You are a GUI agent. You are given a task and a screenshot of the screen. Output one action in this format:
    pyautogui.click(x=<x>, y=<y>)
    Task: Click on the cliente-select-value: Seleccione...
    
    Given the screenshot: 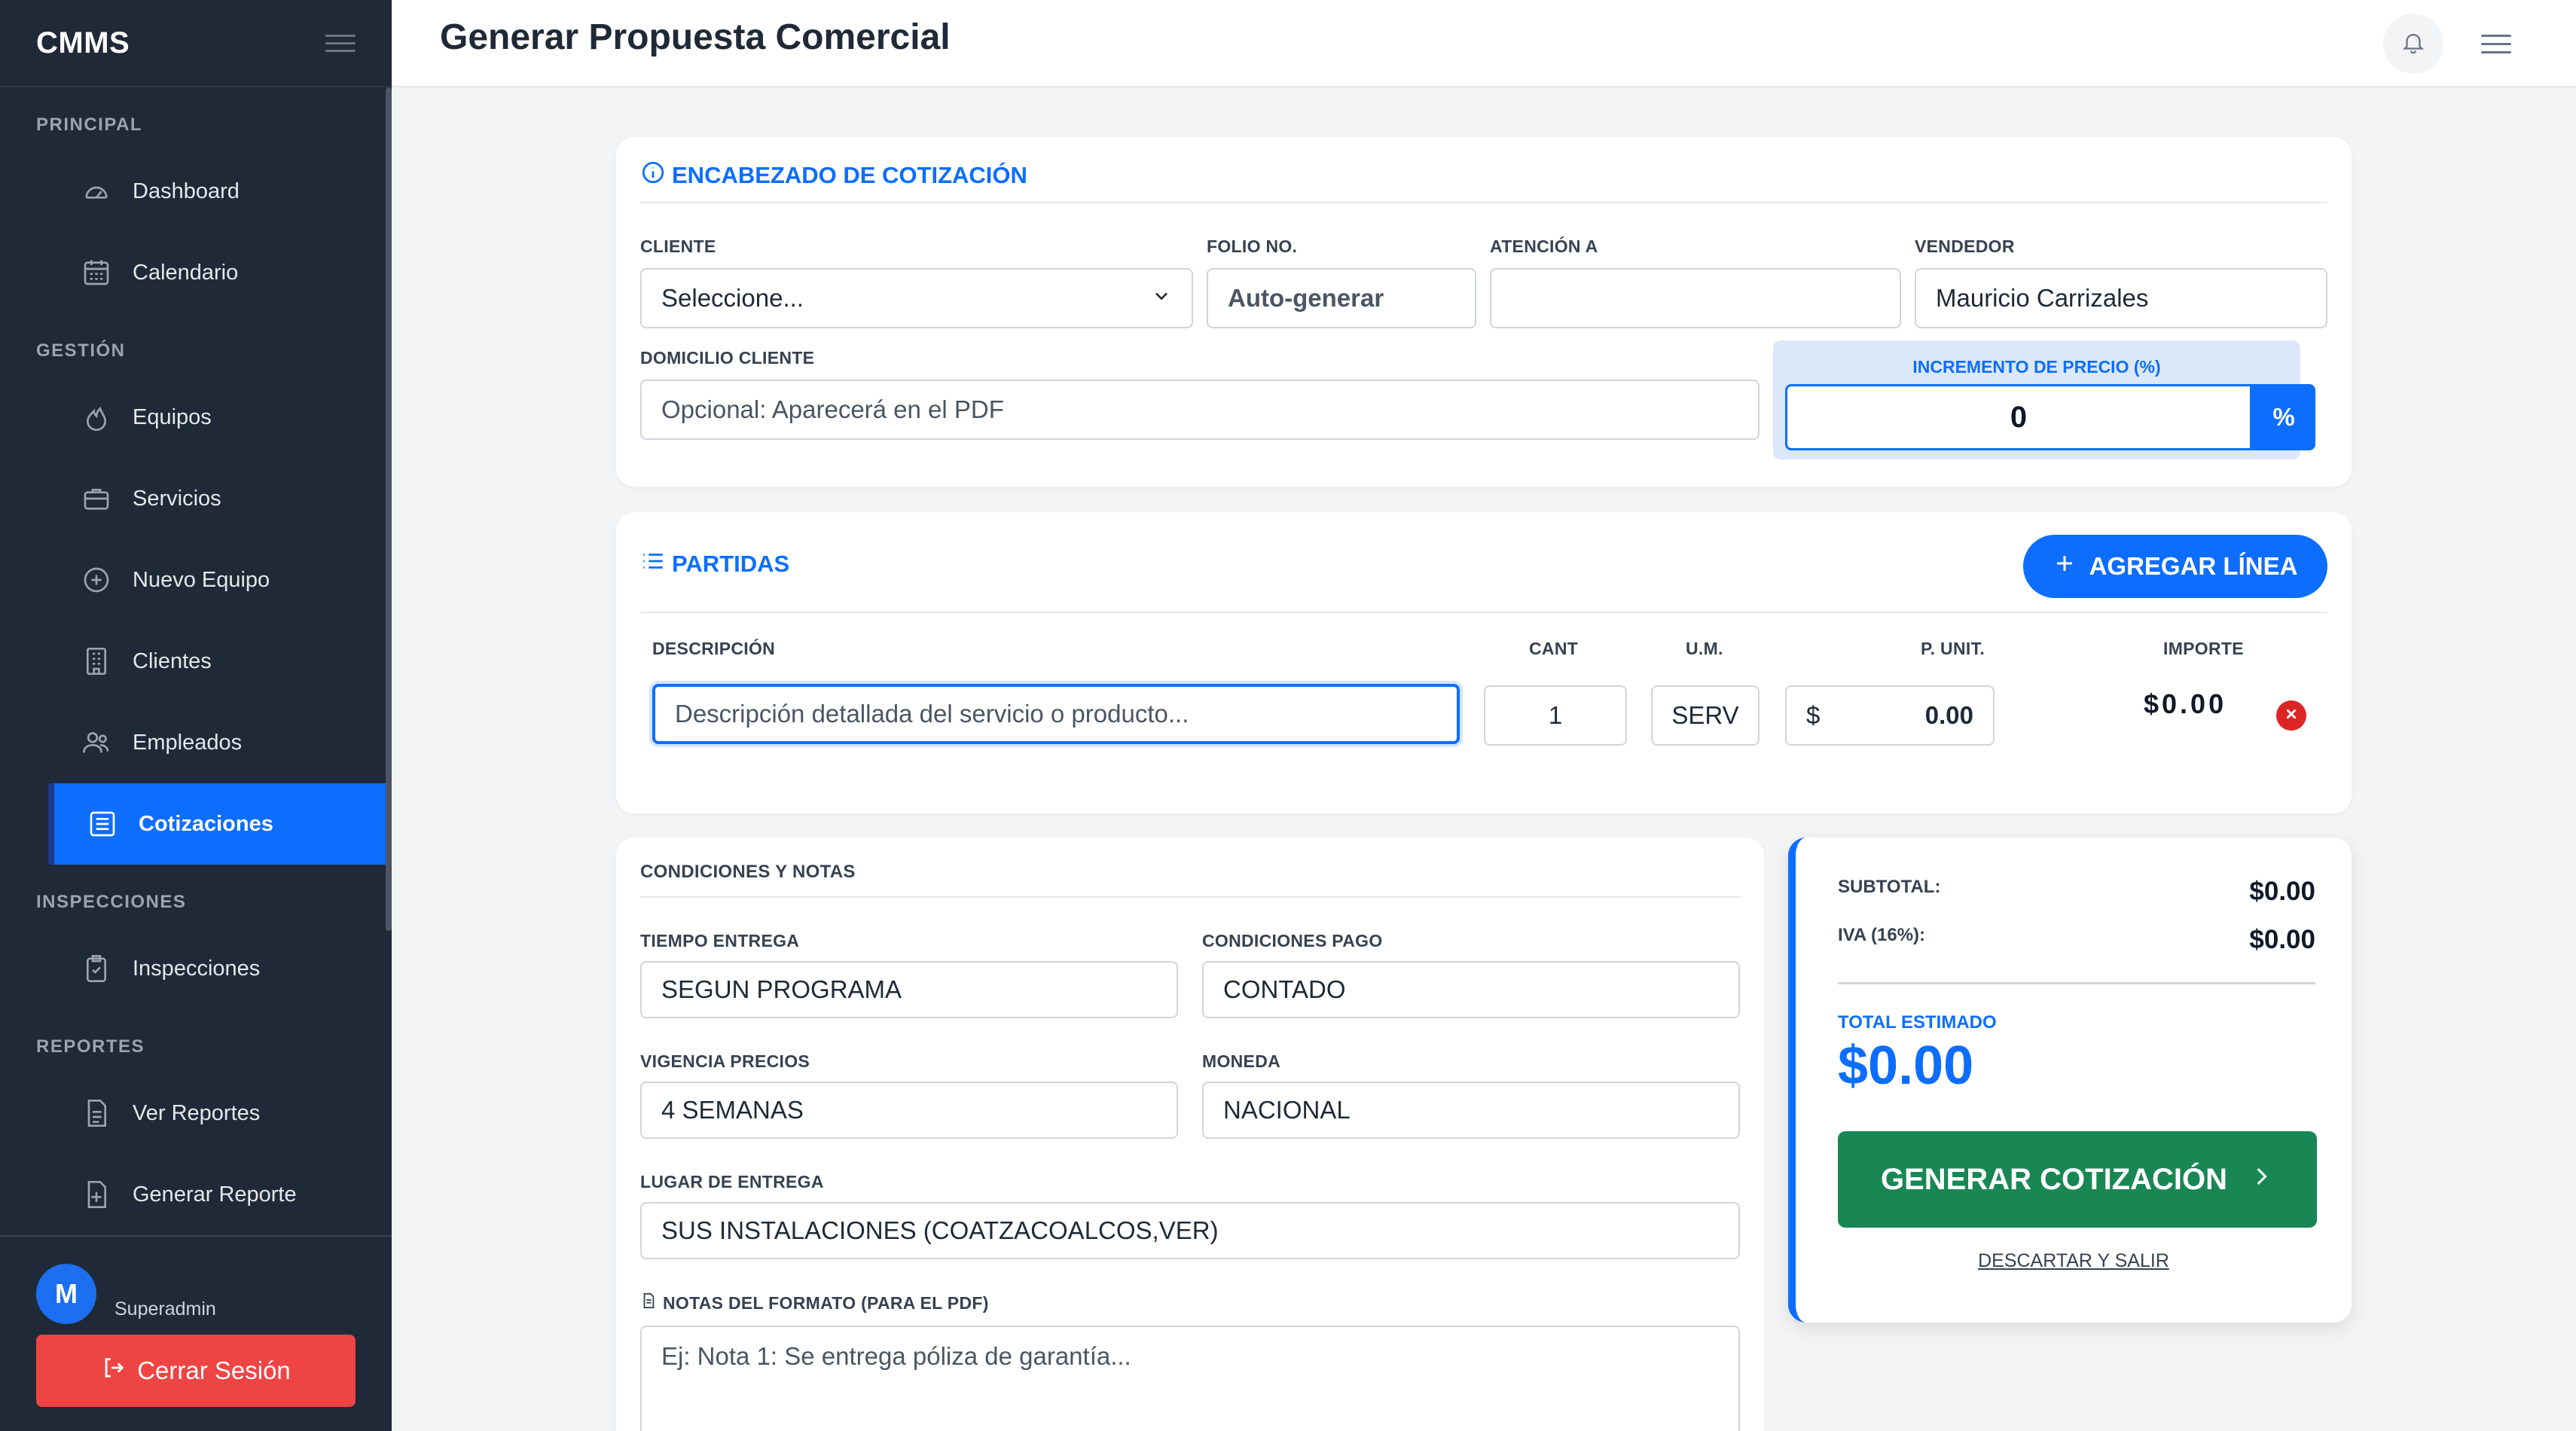 What is the action you would take?
    pyautogui.click(x=733, y=298)
    